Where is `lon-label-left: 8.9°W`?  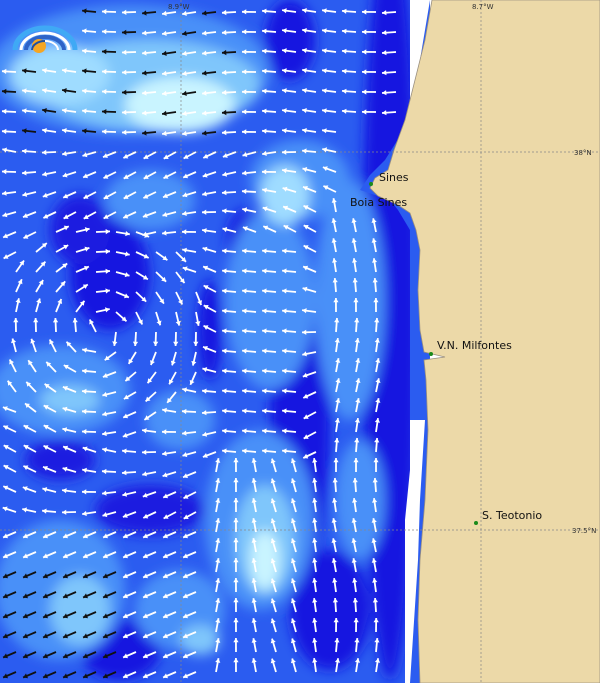 lon-label-left: 8.9°W is located at coordinates (179, 7).